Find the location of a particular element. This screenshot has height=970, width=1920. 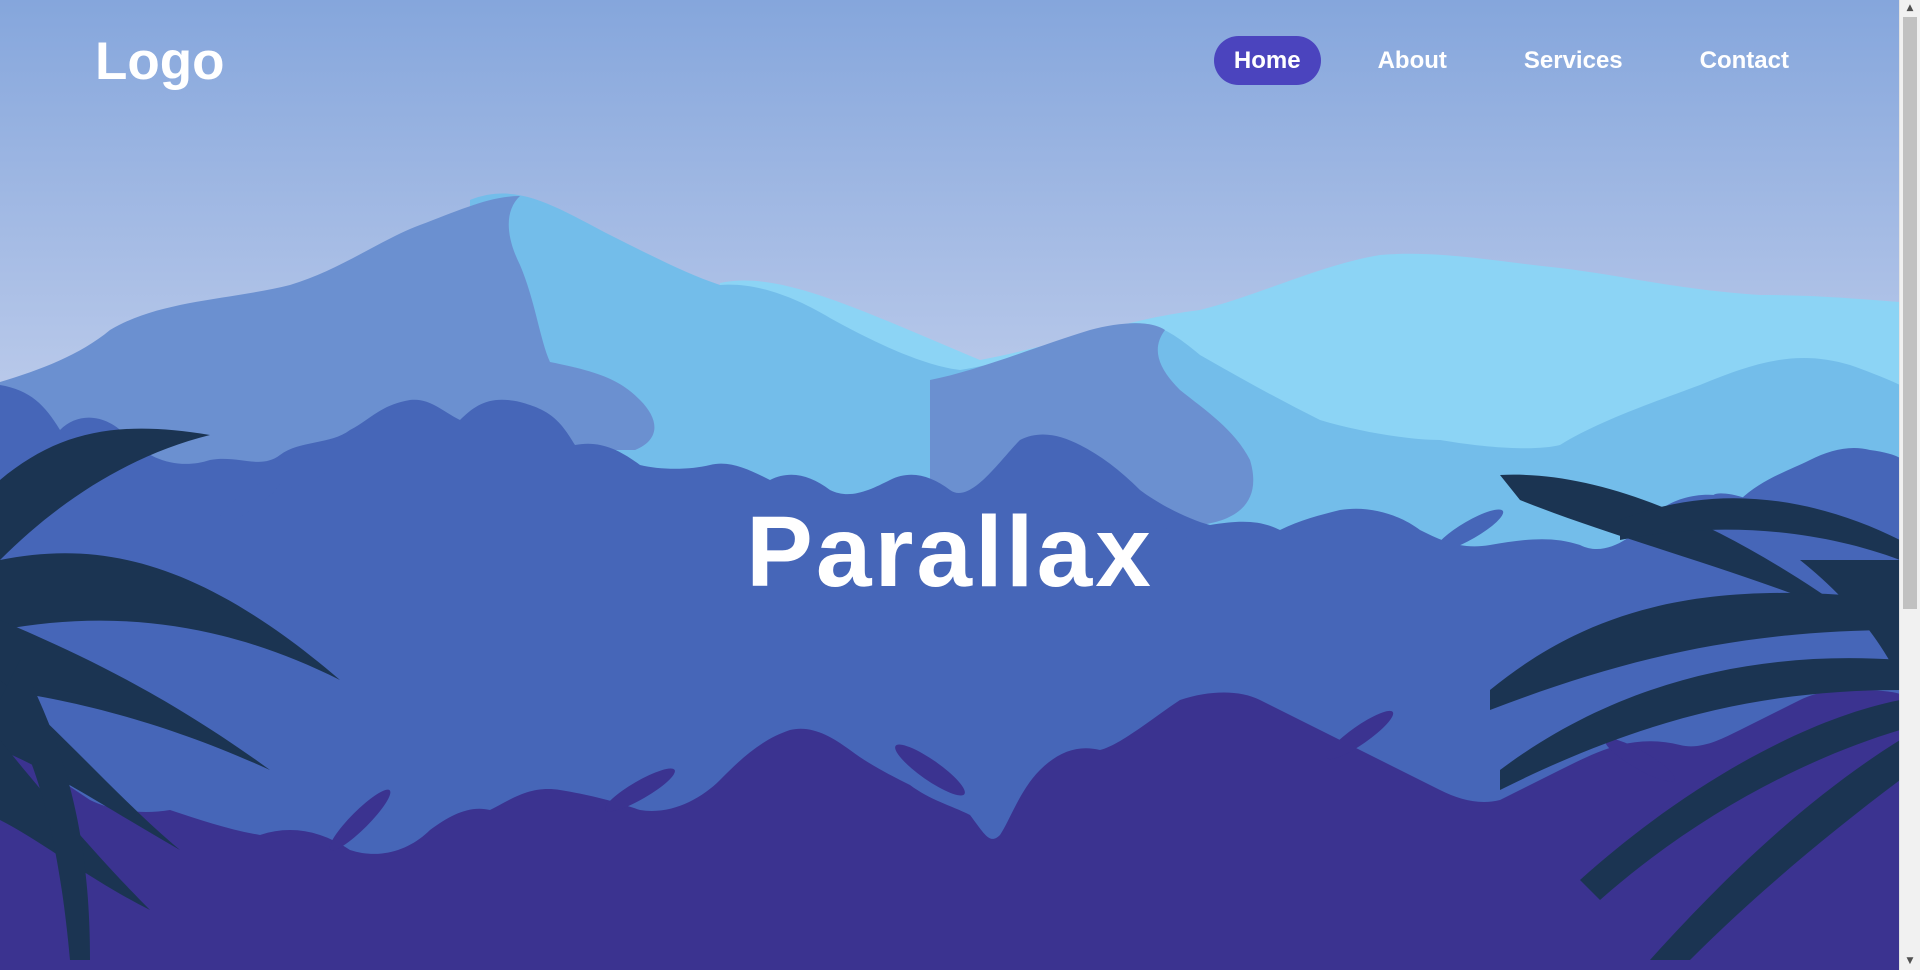

logo: Logo is located at coordinates (160, 62).